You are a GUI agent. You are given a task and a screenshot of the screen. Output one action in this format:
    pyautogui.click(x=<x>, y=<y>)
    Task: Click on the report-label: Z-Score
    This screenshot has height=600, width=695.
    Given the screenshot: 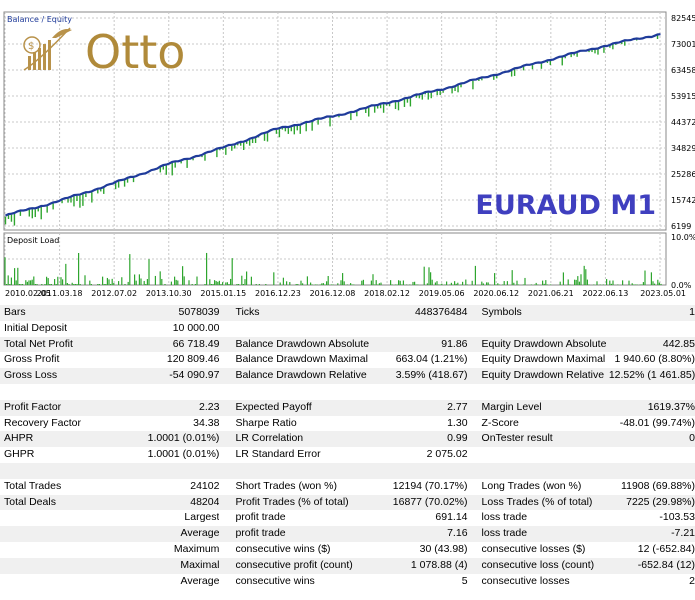 What is the action you would take?
    pyautogui.click(x=500, y=422)
    